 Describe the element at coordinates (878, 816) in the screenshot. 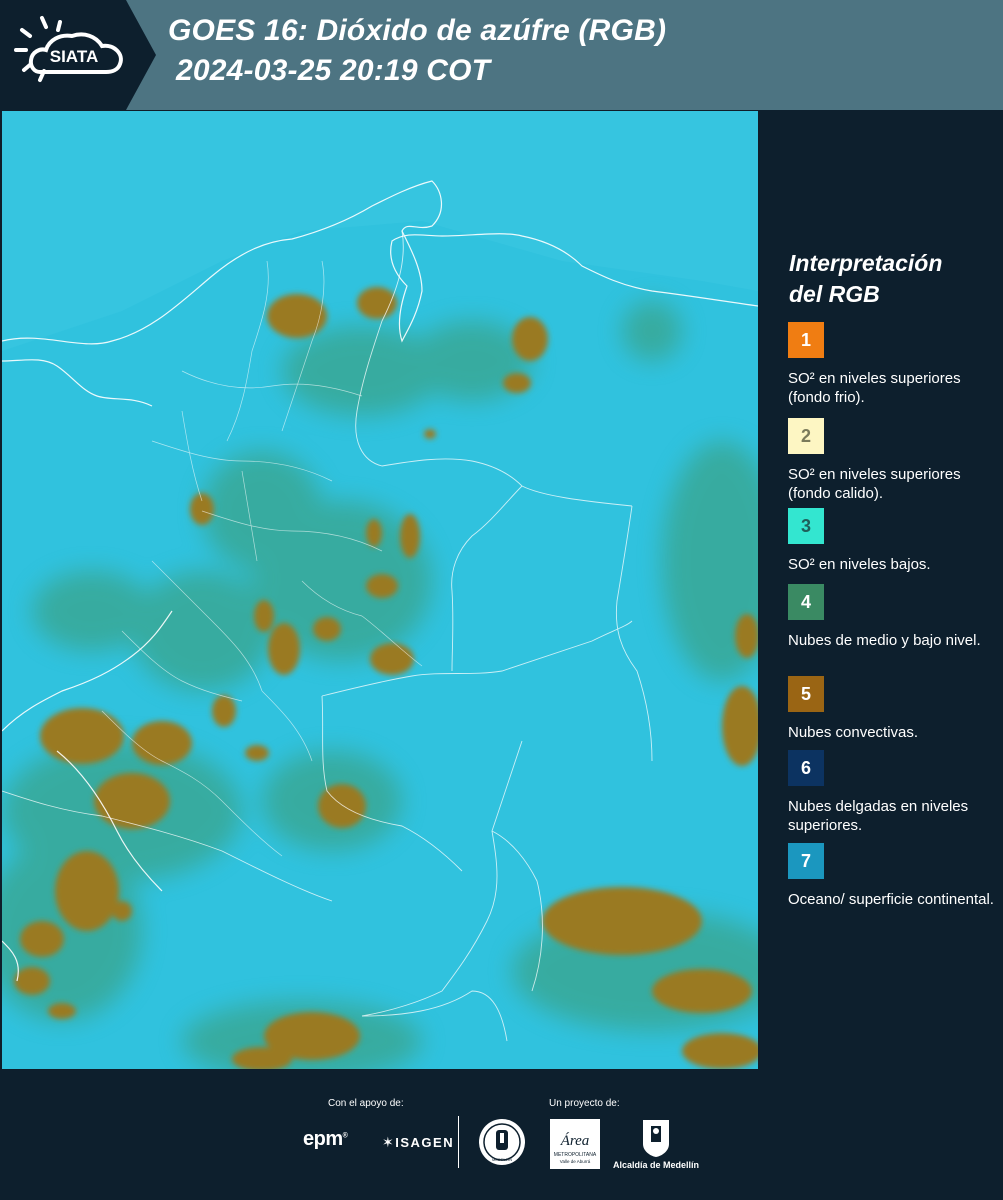

I see `legend-label-6: Nubes delgadas en niveles superiores.` at that location.